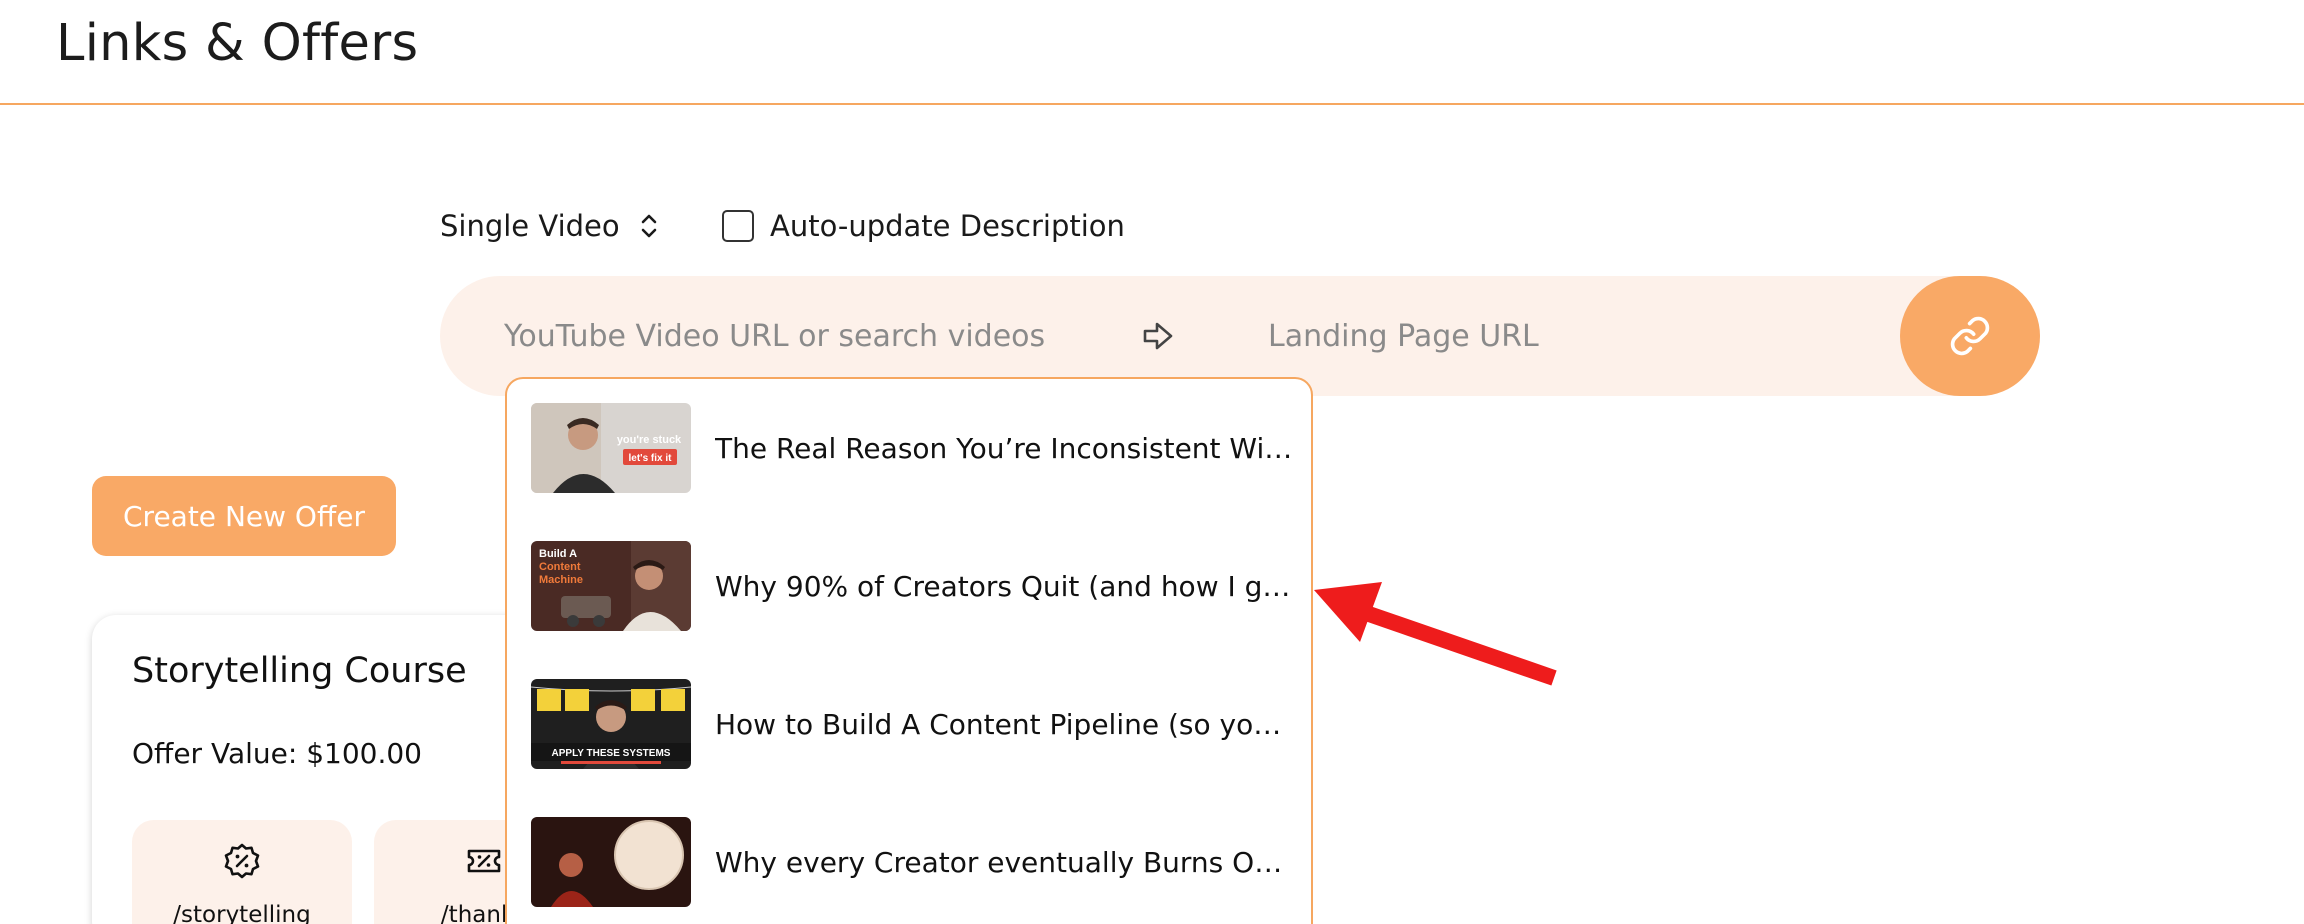 The width and height of the screenshot is (2304, 924). What do you see at coordinates (648, 226) in the screenshot?
I see `chevron-up-down-icon` at bounding box center [648, 226].